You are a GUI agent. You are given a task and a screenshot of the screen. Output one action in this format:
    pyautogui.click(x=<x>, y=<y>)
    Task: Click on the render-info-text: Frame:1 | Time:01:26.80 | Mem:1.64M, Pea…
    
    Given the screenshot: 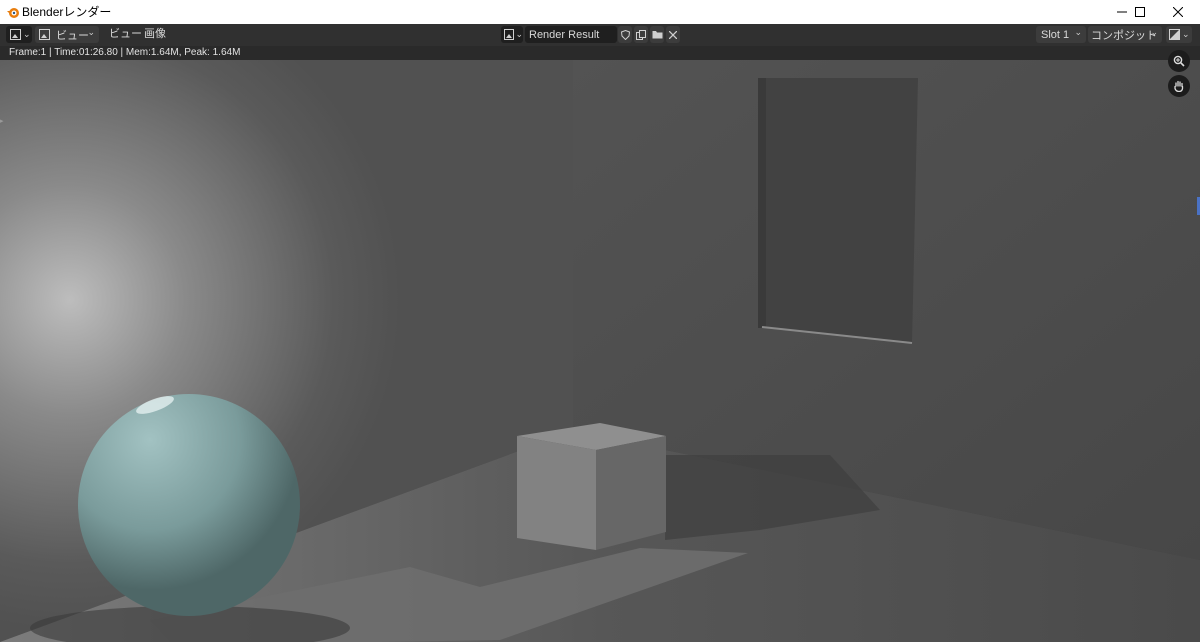 What is the action you would take?
    pyautogui.click(x=125, y=52)
    